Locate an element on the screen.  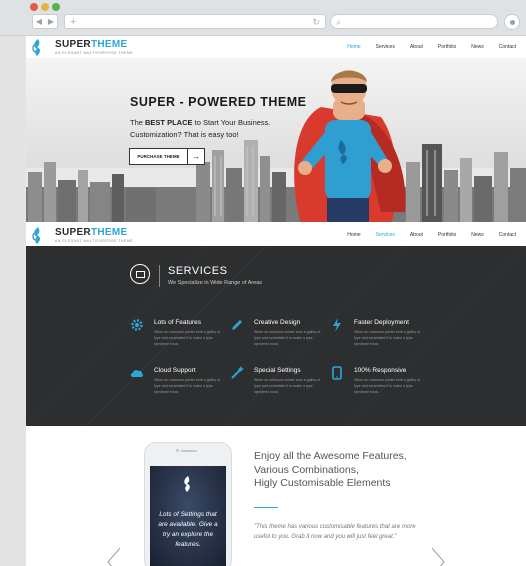
arrow-right-icon: → is located at coordinates (196, 156).